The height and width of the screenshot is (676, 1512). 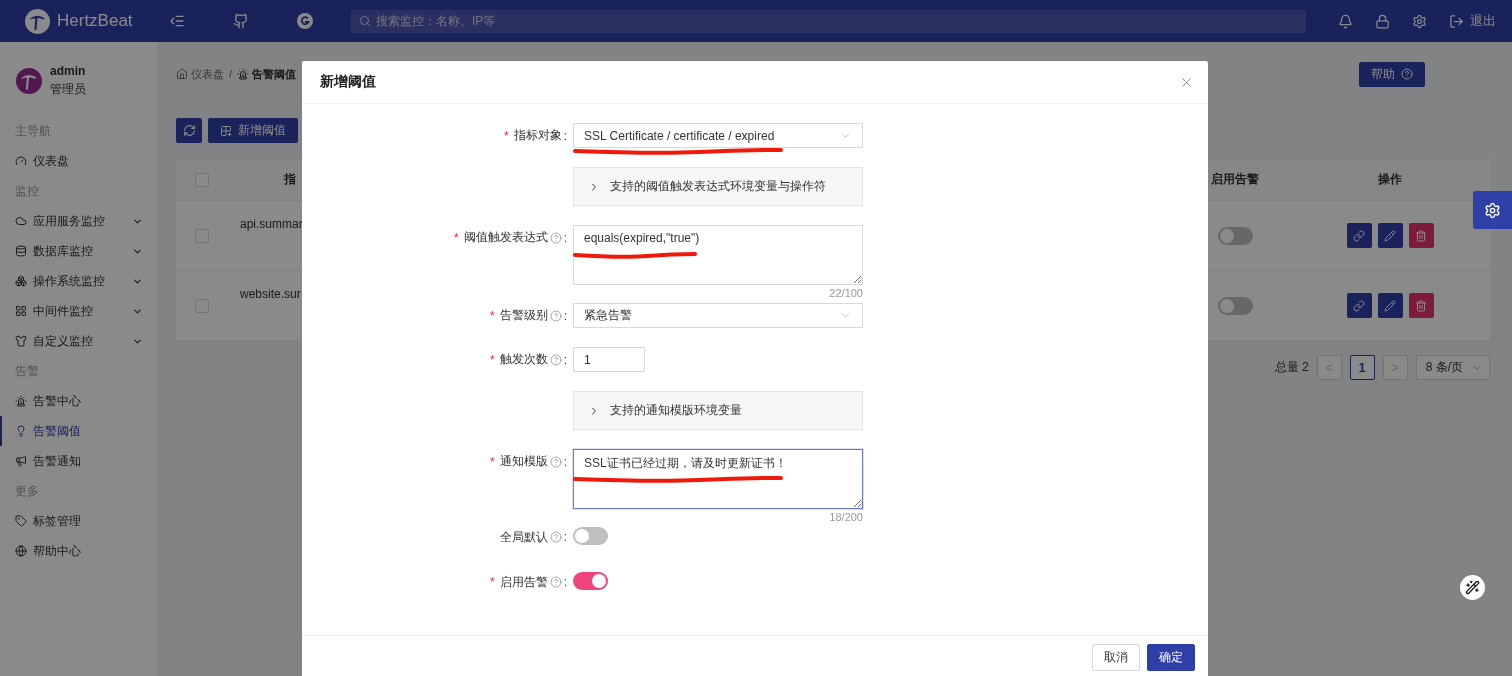 I want to click on pencil-icon, so click(x=1390, y=235).